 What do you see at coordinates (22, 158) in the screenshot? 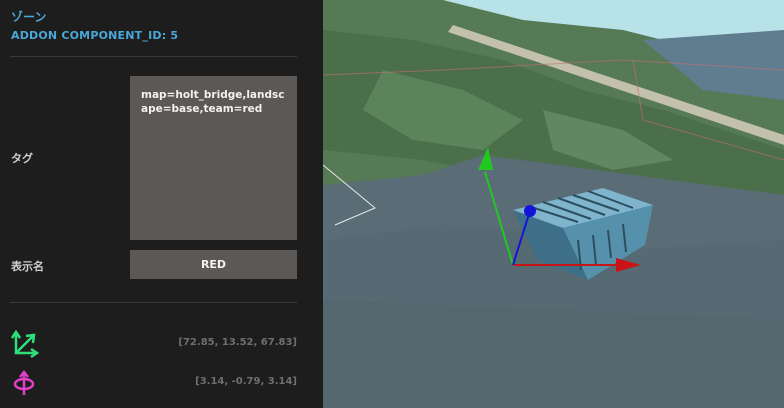
I see `tag-label: タグ` at bounding box center [22, 158].